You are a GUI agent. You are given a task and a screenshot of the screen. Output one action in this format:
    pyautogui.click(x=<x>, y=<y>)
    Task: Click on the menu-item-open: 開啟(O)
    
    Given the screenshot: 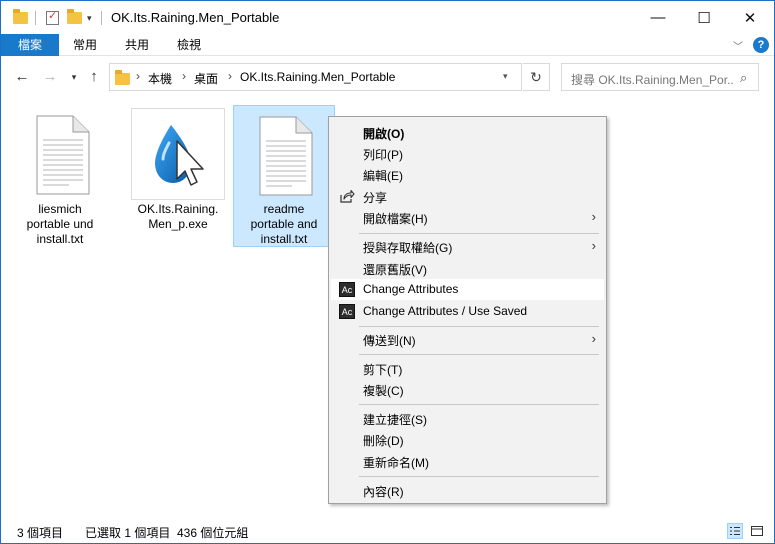 What is the action you would take?
    pyautogui.click(x=467, y=132)
    